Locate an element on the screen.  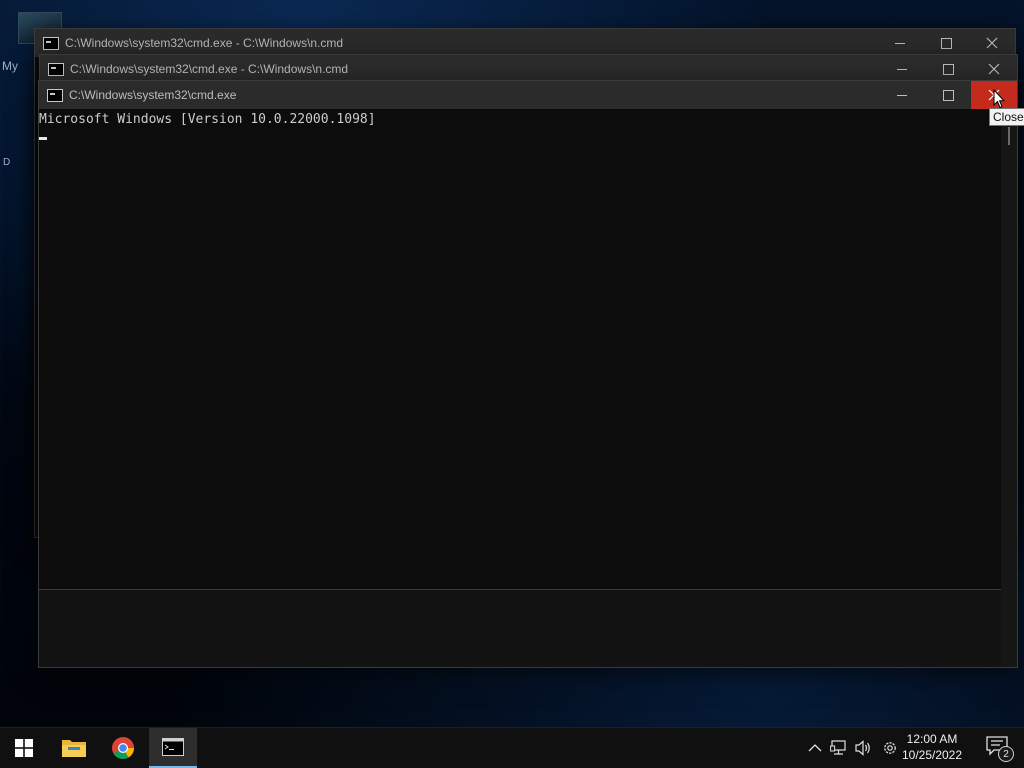
scrollbar-thumb is located at coordinates (1009, 136).